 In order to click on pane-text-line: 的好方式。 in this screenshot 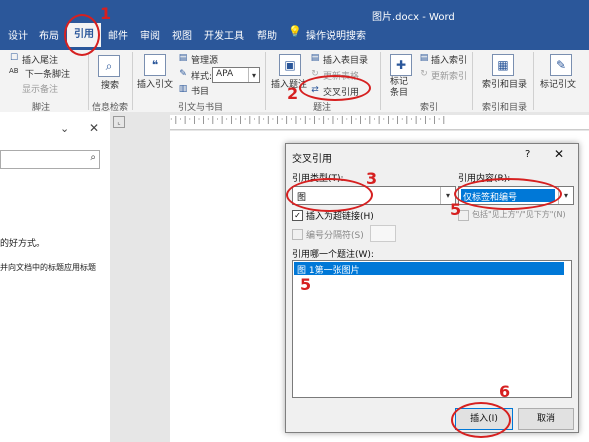, I will do `click(23, 244)`.